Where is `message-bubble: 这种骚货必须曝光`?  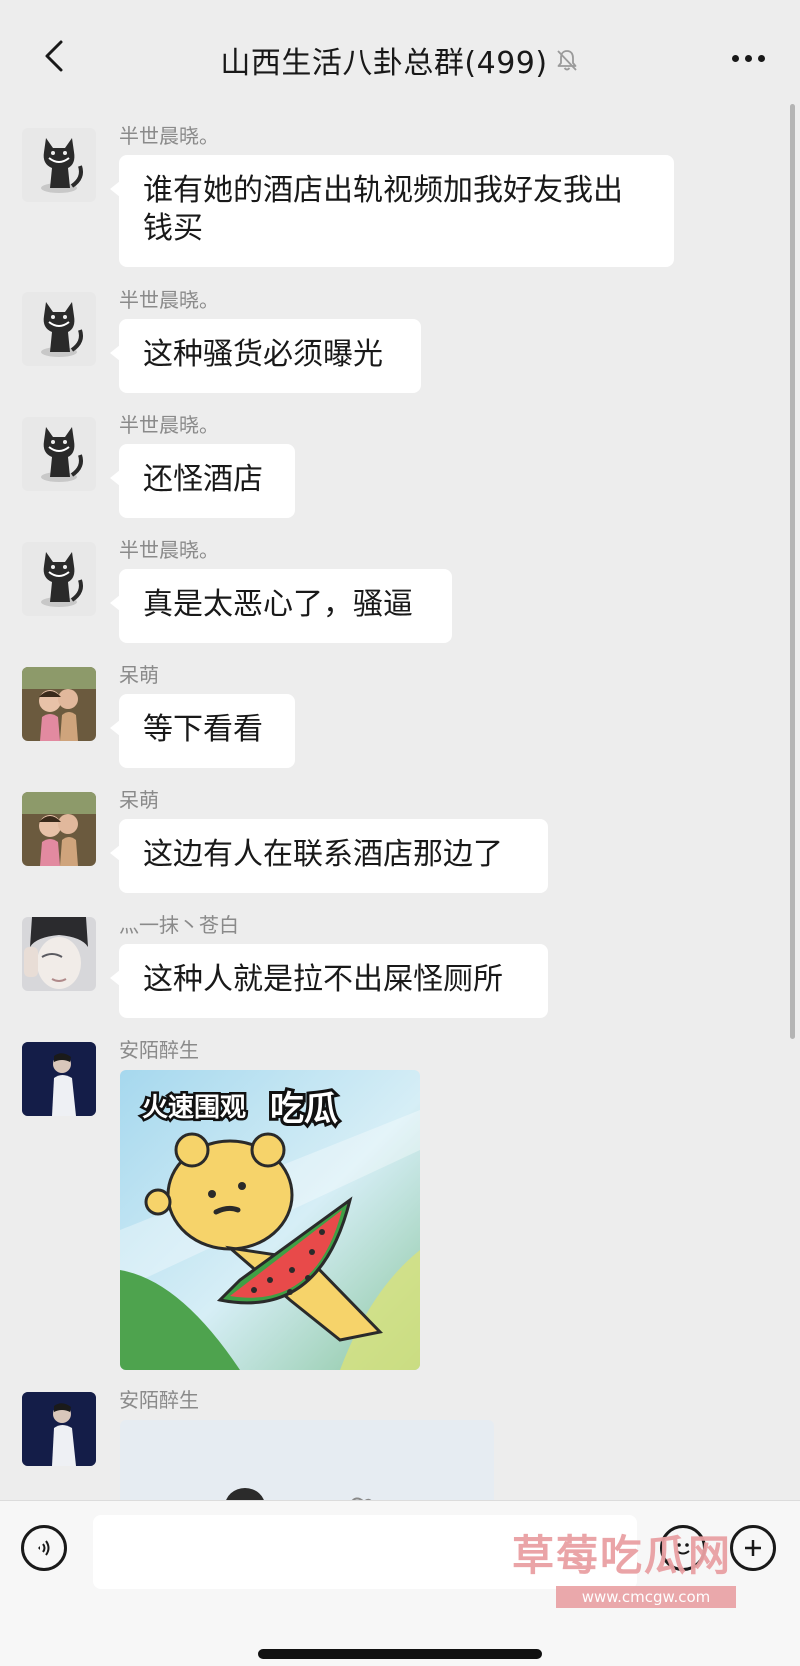 message-bubble: 这种骚货必须曝光 is located at coordinates (265, 356).